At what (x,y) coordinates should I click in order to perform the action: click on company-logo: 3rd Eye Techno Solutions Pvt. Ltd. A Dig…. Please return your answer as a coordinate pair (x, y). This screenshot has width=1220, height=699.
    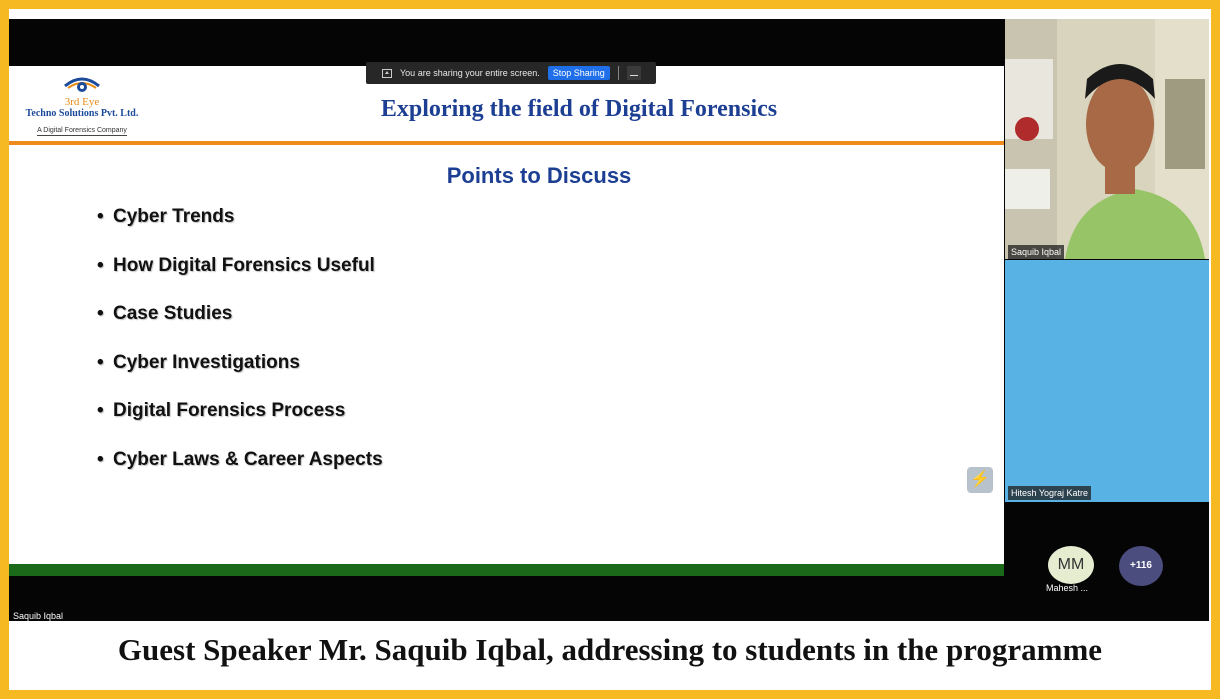
    Looking at the image, I should click on (82, 105).